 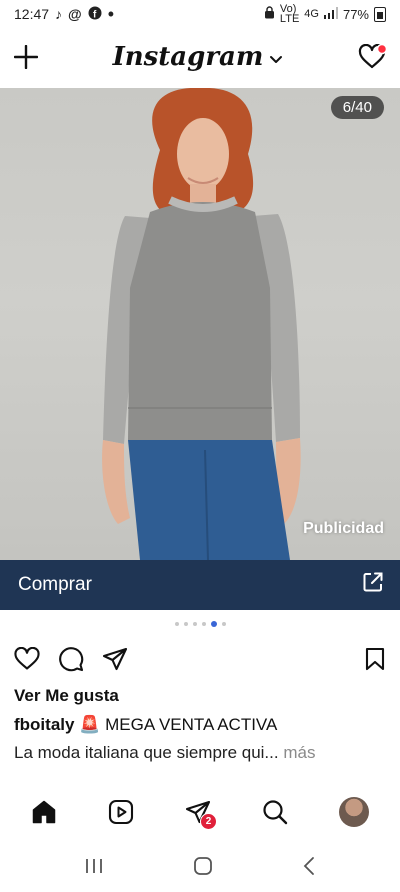 What do you see at coordinates (66, 696) in the screenshot?
I see `view-likes-link: Ver Me gusta` at bounding box center [66, 696].